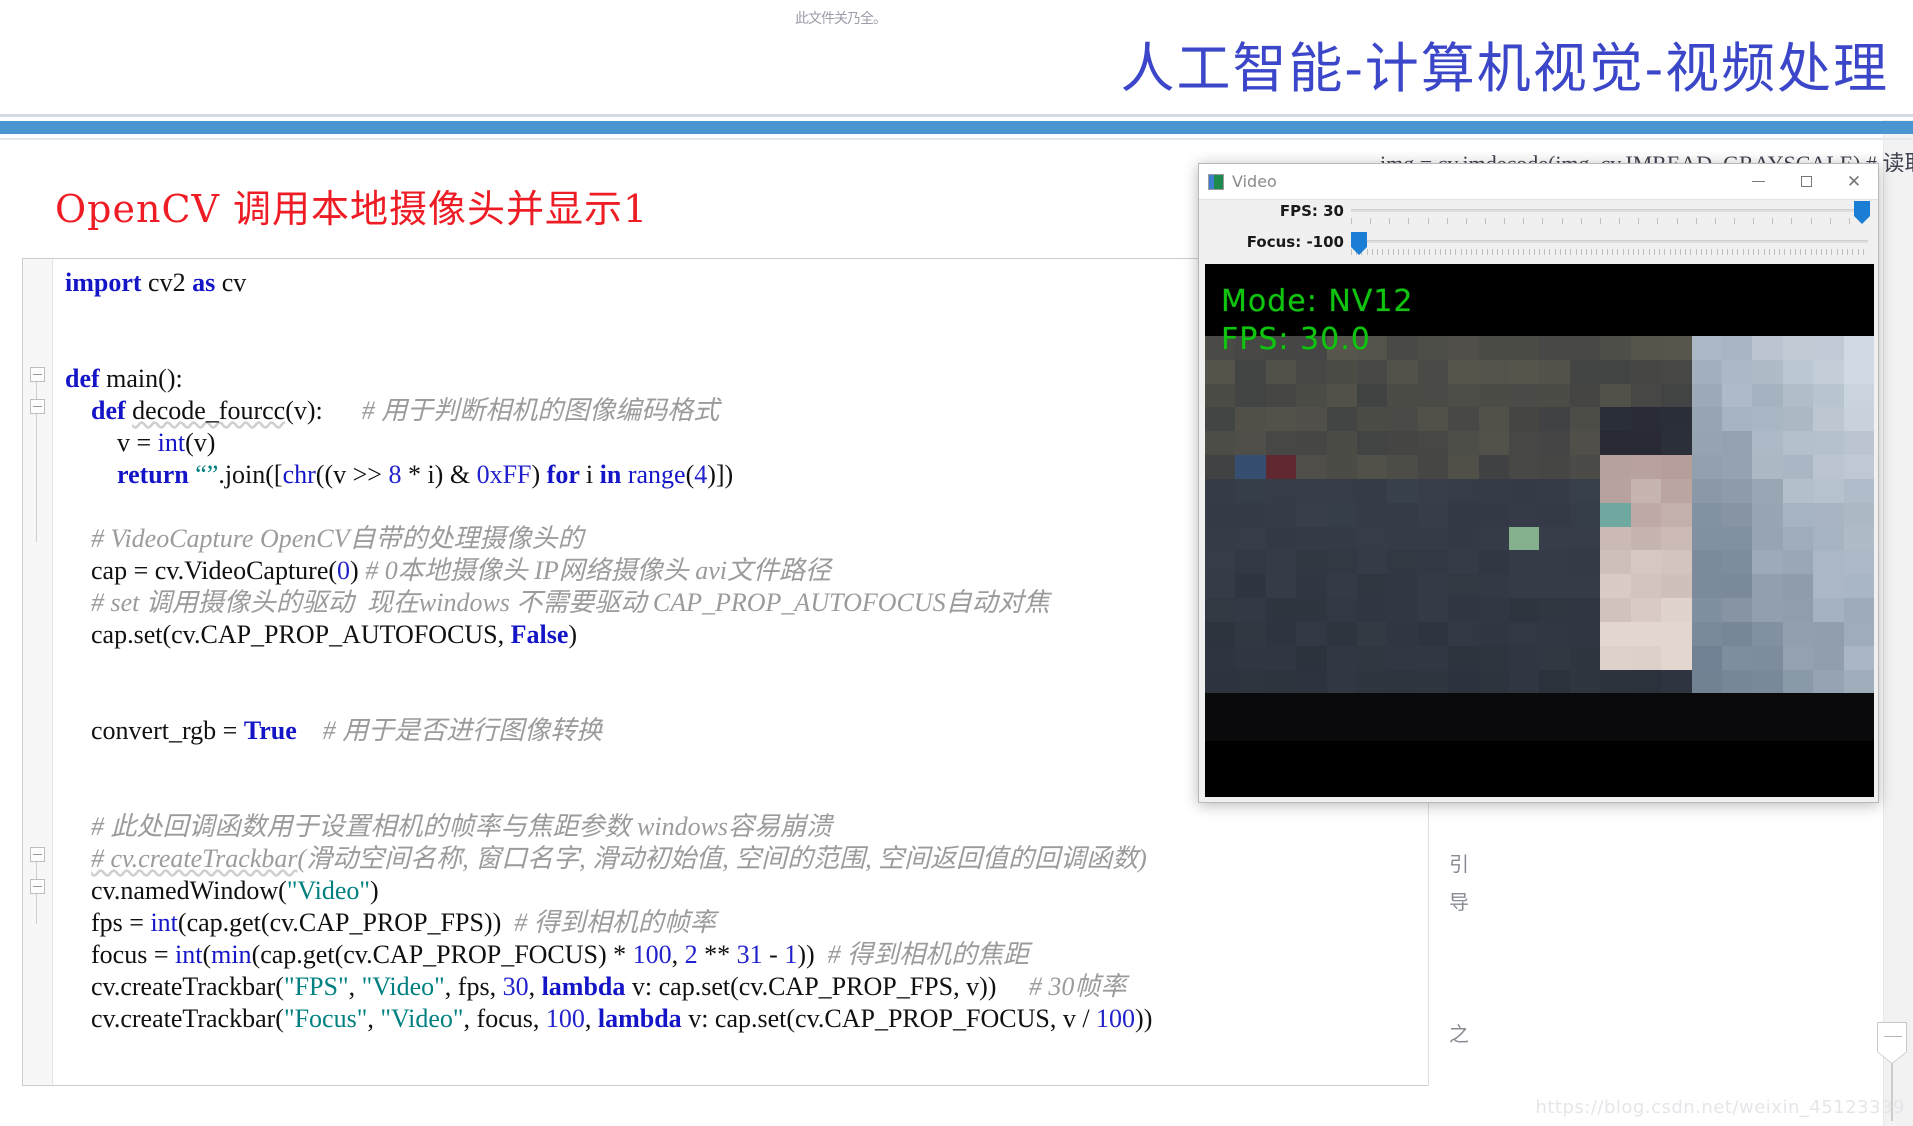 The width and height of the screenshot is (1913, 1126). Describe the element at coordinates (956, 115) in the screenshot. I see `divider-line-top` at that location.